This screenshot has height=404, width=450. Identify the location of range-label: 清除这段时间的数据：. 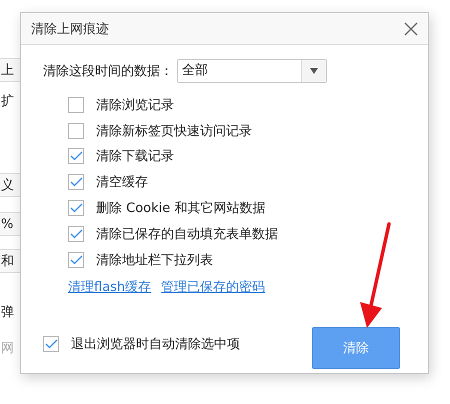
(108, 71).